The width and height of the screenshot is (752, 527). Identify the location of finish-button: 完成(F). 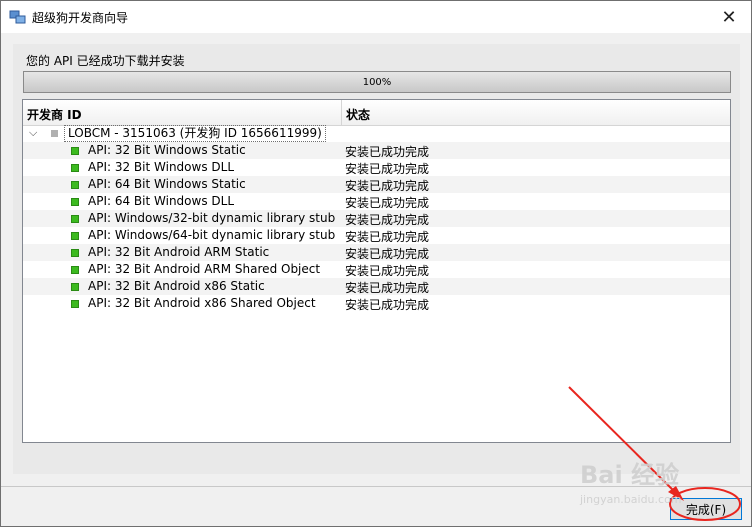
(706, 509).